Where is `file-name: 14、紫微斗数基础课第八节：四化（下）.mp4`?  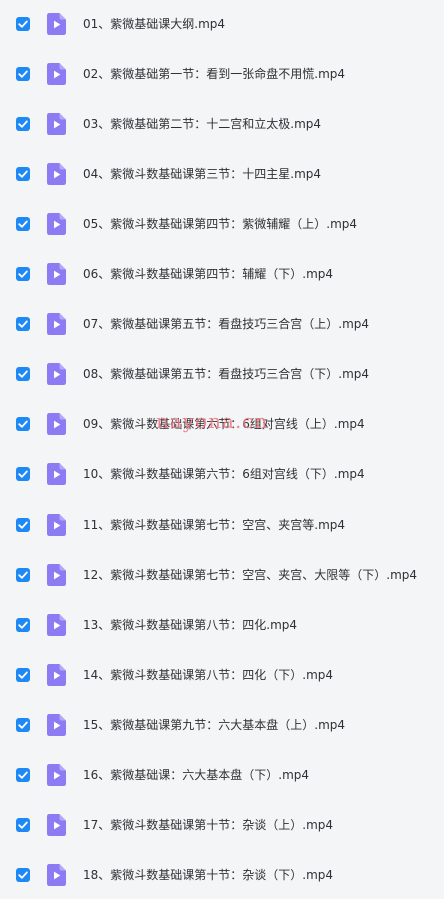
file-name: 14、紫微斗数基础课第八节：四化（下）.mp4 is located at coordinates (208, 674).